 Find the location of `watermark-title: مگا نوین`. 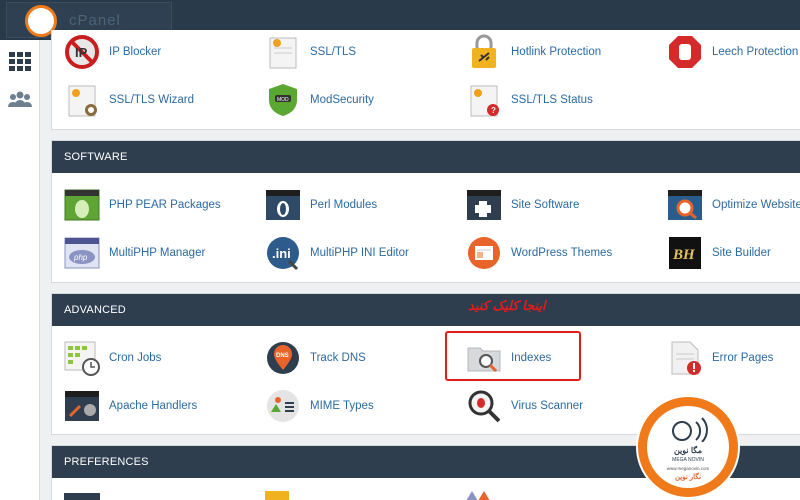

watermark-title: مگا نوین is located at coordinates (688, 450).